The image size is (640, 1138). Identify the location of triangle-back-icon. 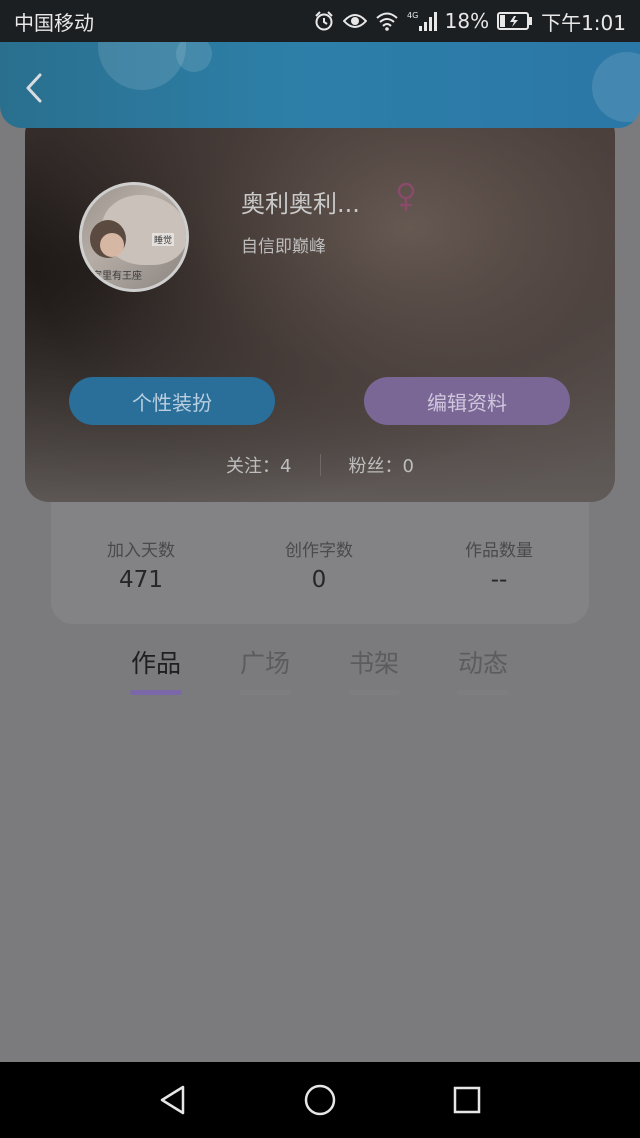
(173, 1100).